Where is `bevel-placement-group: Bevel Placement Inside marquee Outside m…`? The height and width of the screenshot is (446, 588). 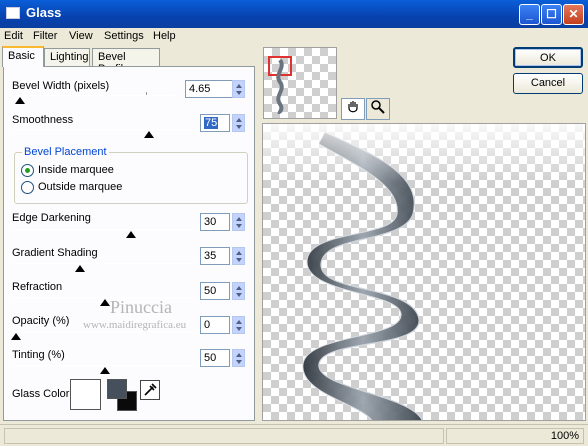 bevel-placement-group: Bevel Placement Inside marquee Outside m… is located at coordinates (131, 175).